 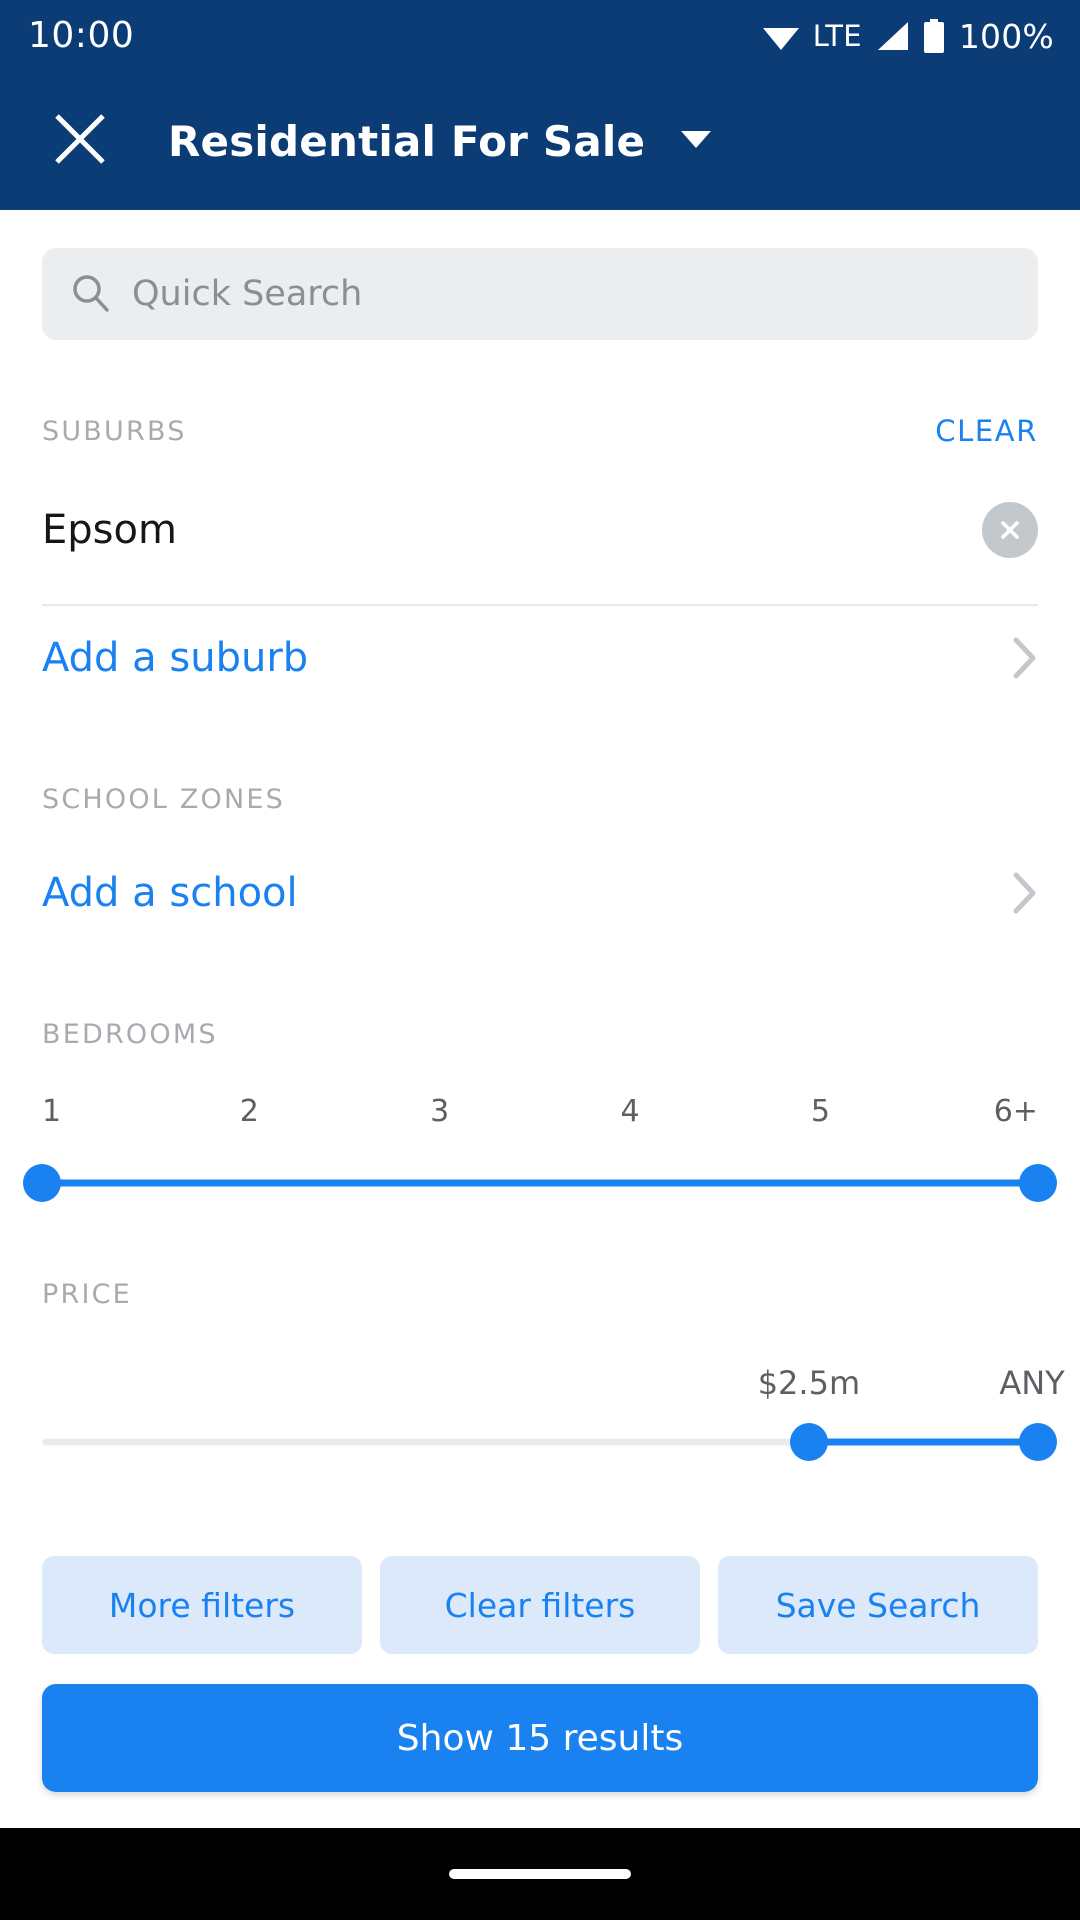 What do you see at coordinates (247, 294) in the screenshot?
I see `quick-search-placeholder: Quick Search` at bounding box center [247, 294].